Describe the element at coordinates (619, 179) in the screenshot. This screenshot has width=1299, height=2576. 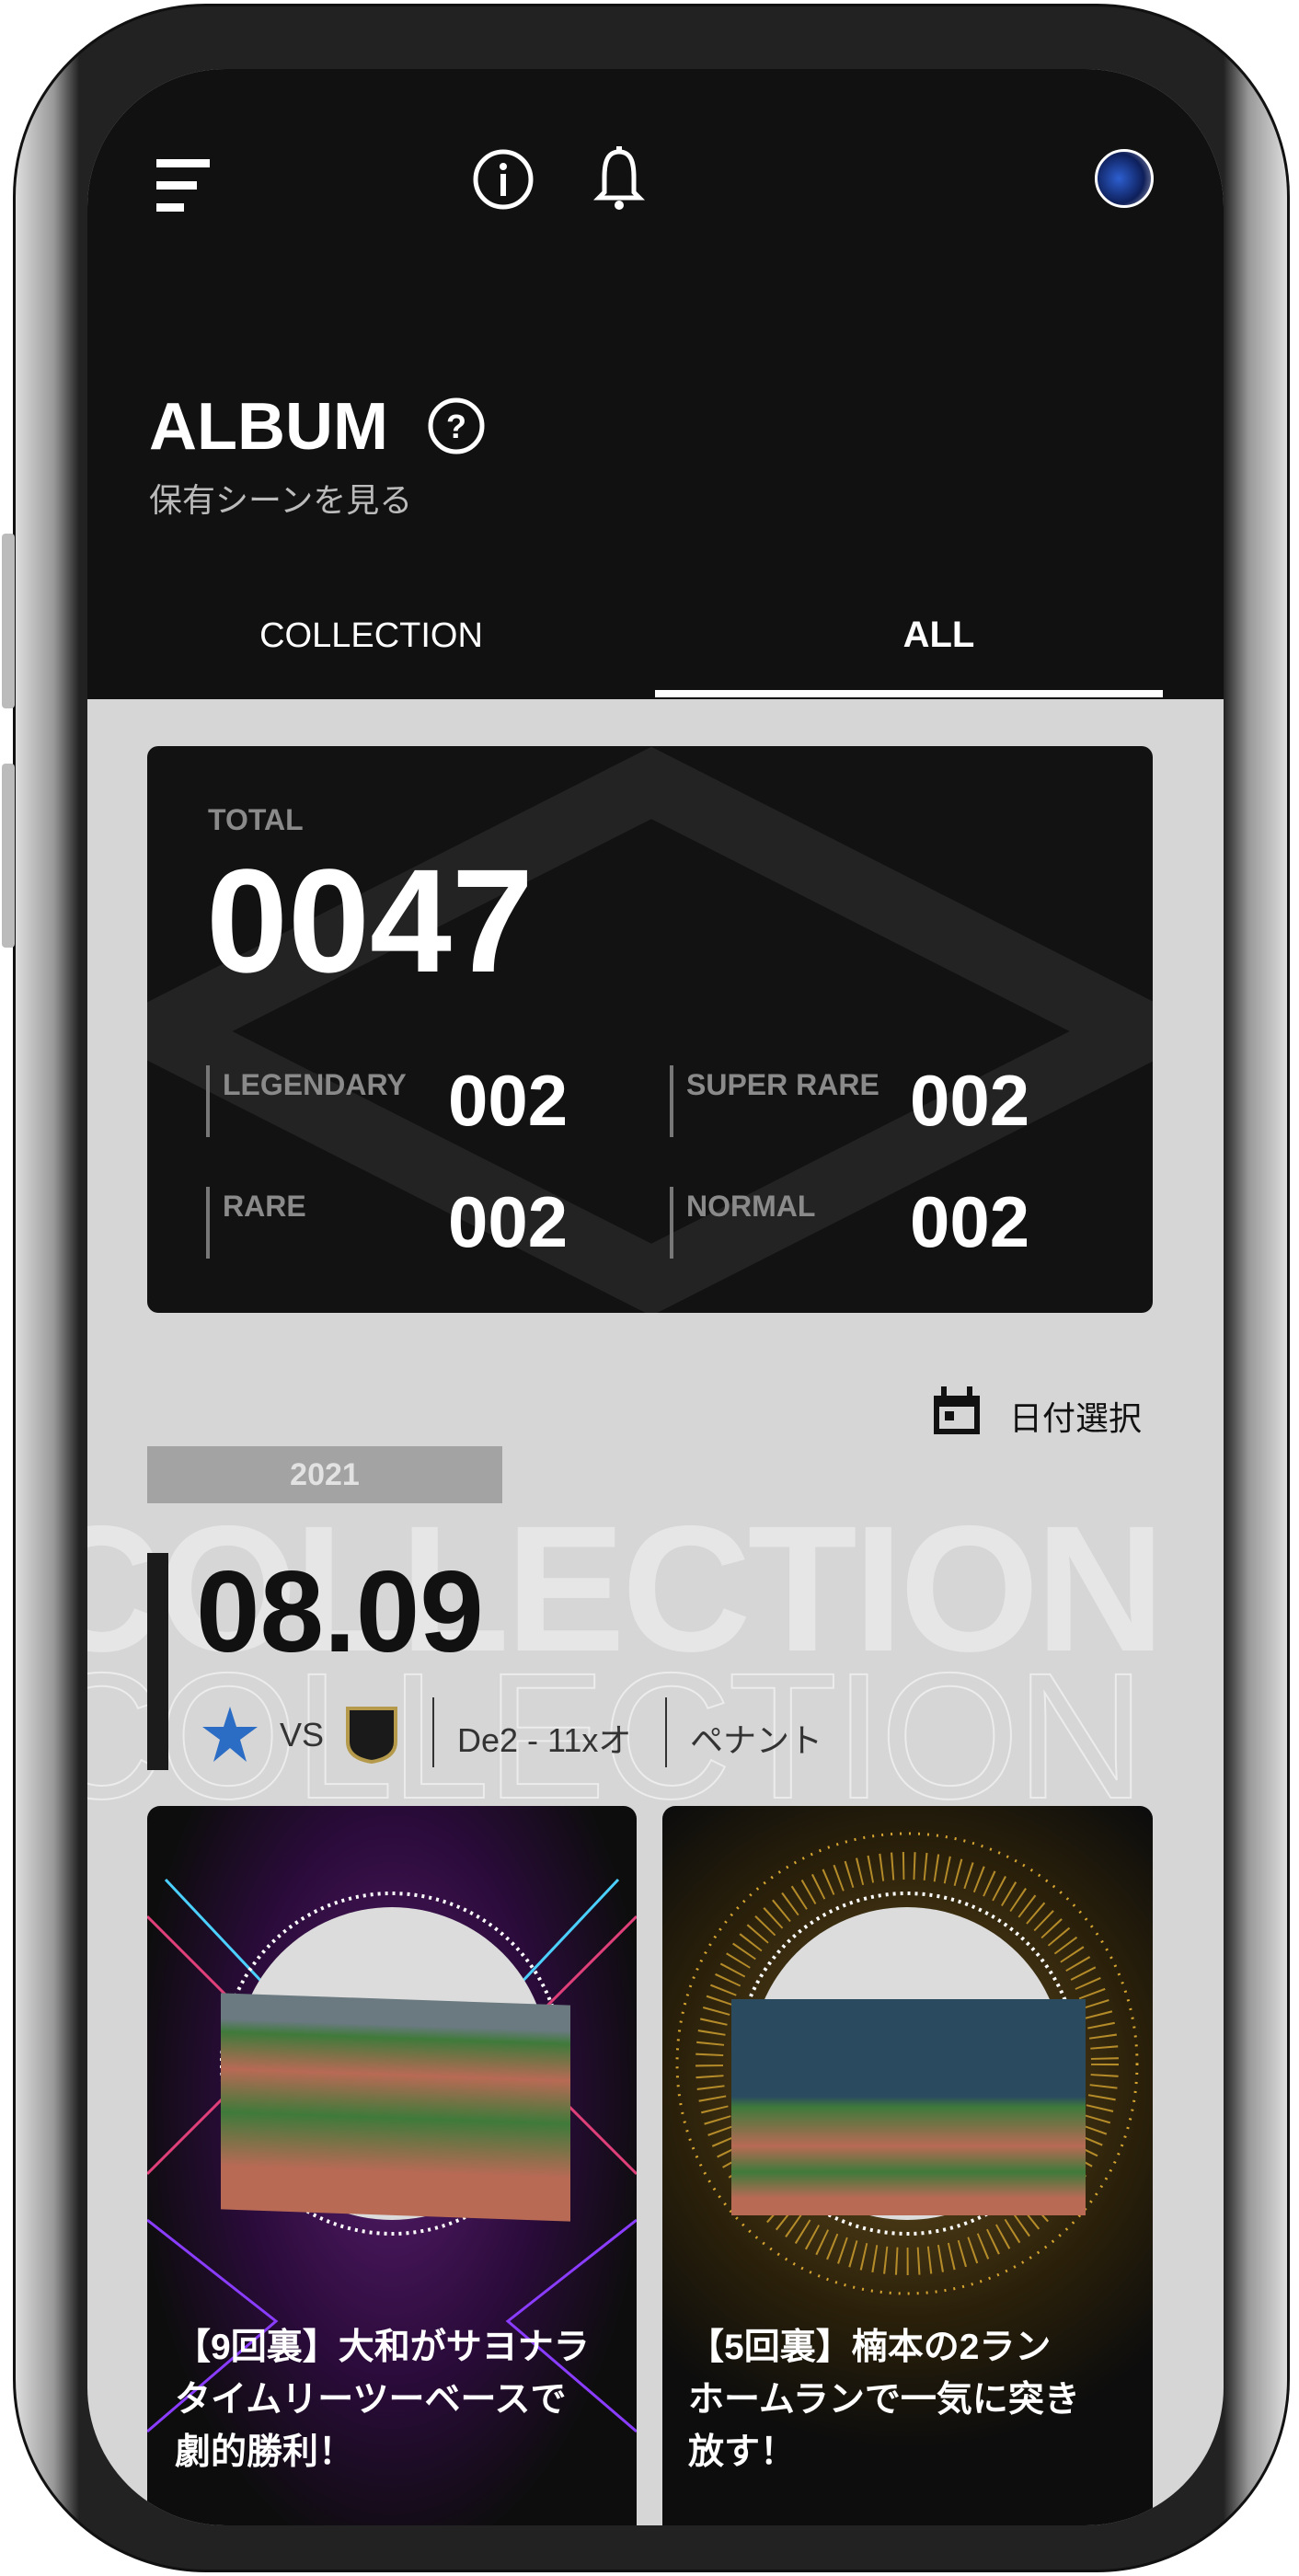
I see `bell-icon` at that location.